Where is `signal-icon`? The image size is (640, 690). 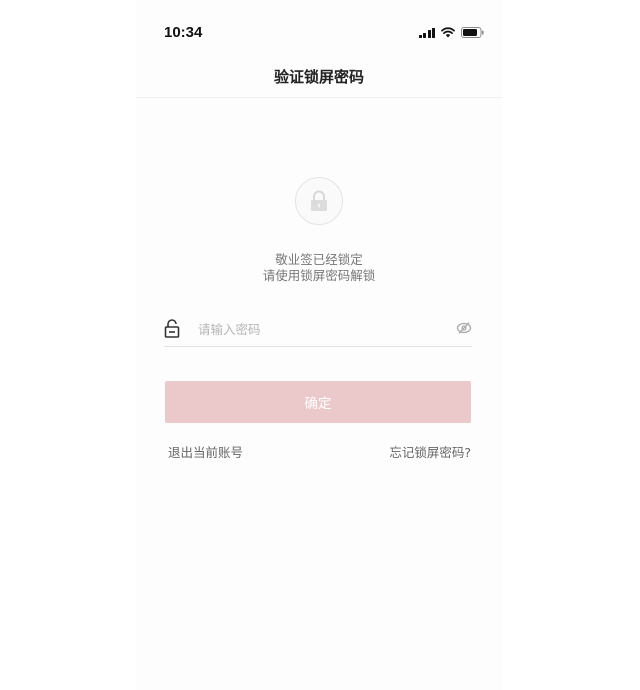 signal-icon is located at coordinates (426, 32).